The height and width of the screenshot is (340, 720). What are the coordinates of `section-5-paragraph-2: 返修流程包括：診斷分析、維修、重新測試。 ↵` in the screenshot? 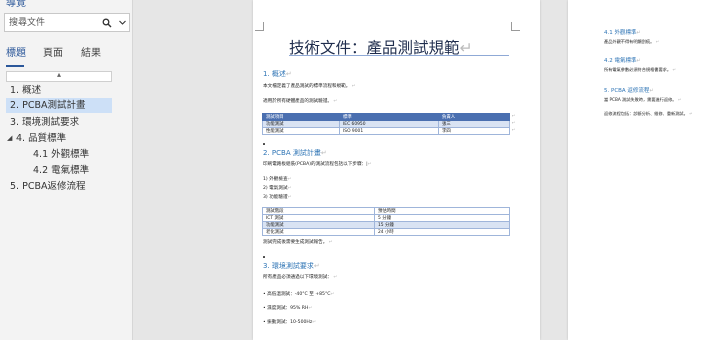 It's located at (648, 114).